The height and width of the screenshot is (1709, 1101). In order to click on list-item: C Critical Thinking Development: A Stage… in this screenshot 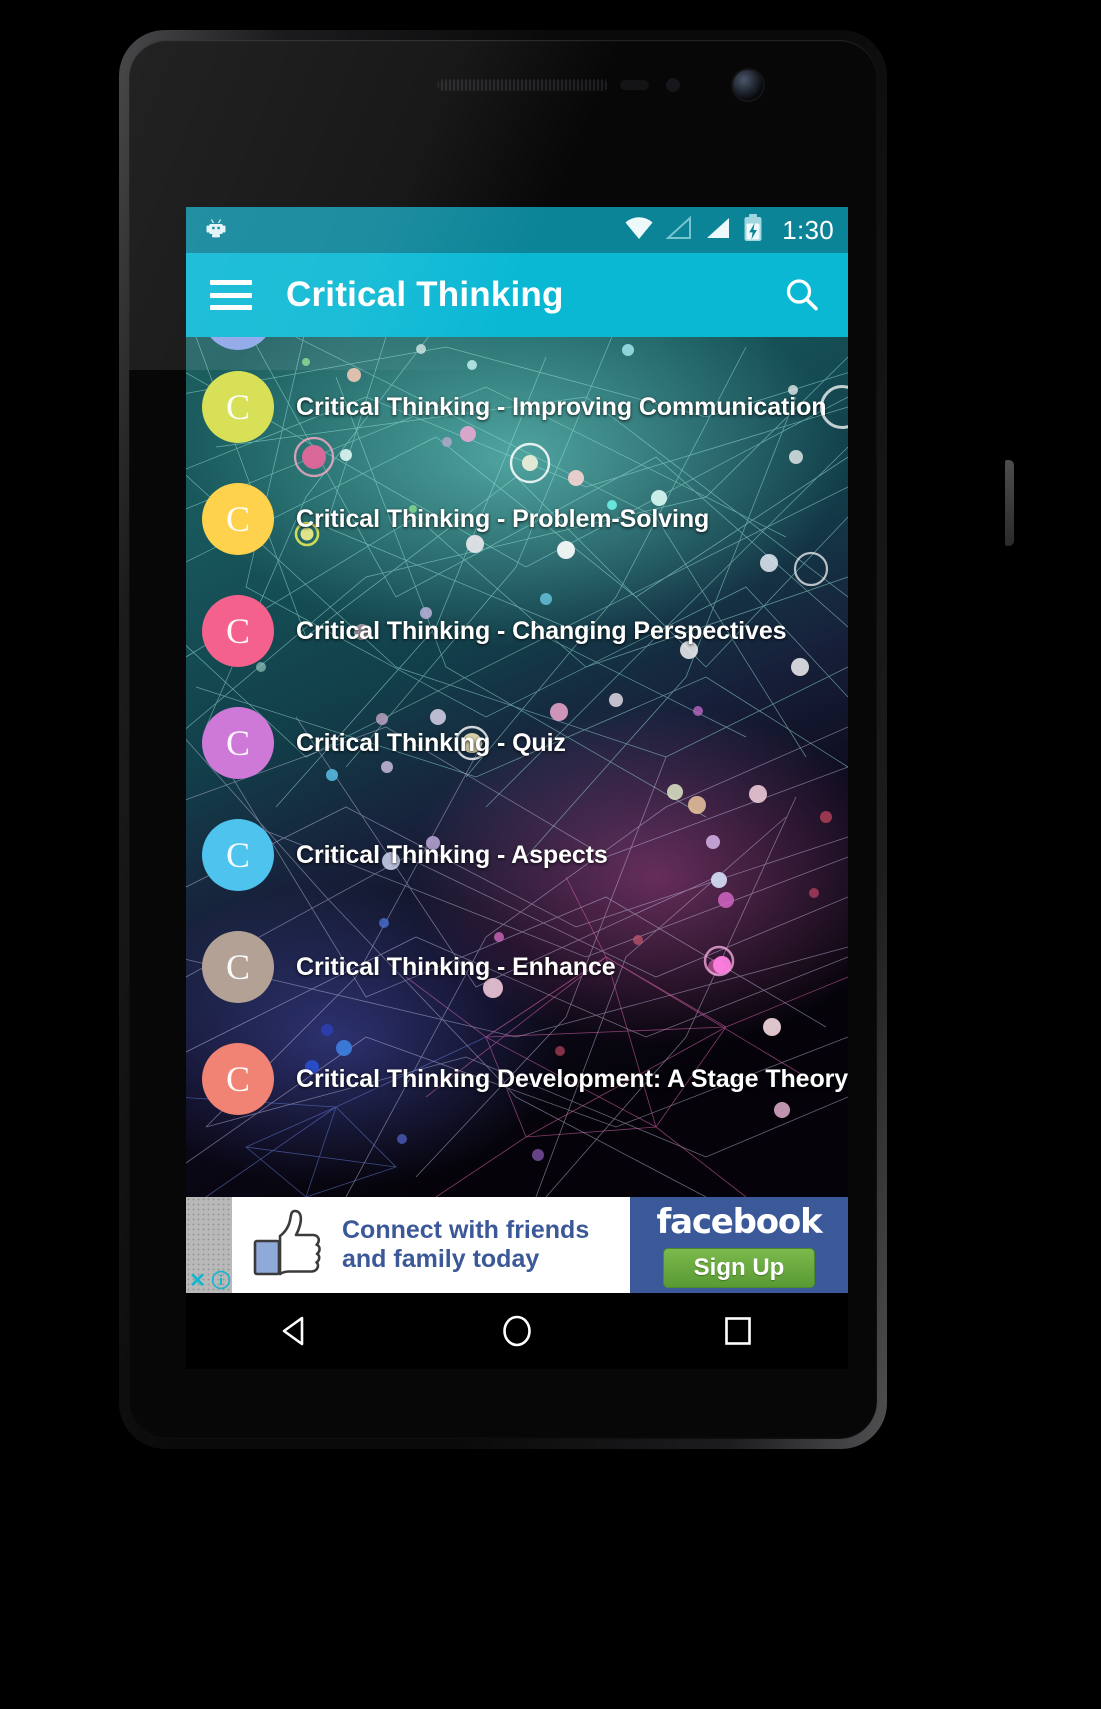, I will do `click(517, 1079)`.